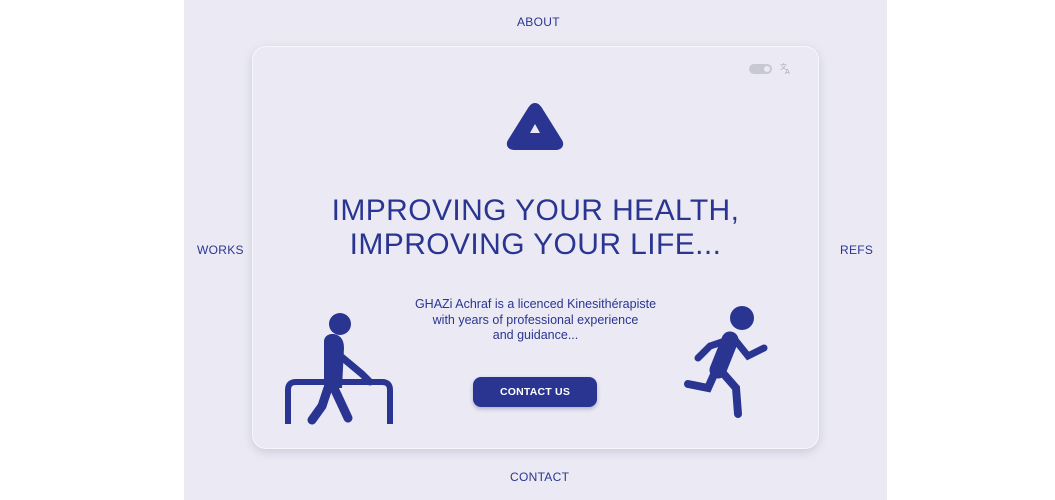 This screenshot has height=500, width=1055. I want to click on translate-icon: 文 A, so click(786, 68).